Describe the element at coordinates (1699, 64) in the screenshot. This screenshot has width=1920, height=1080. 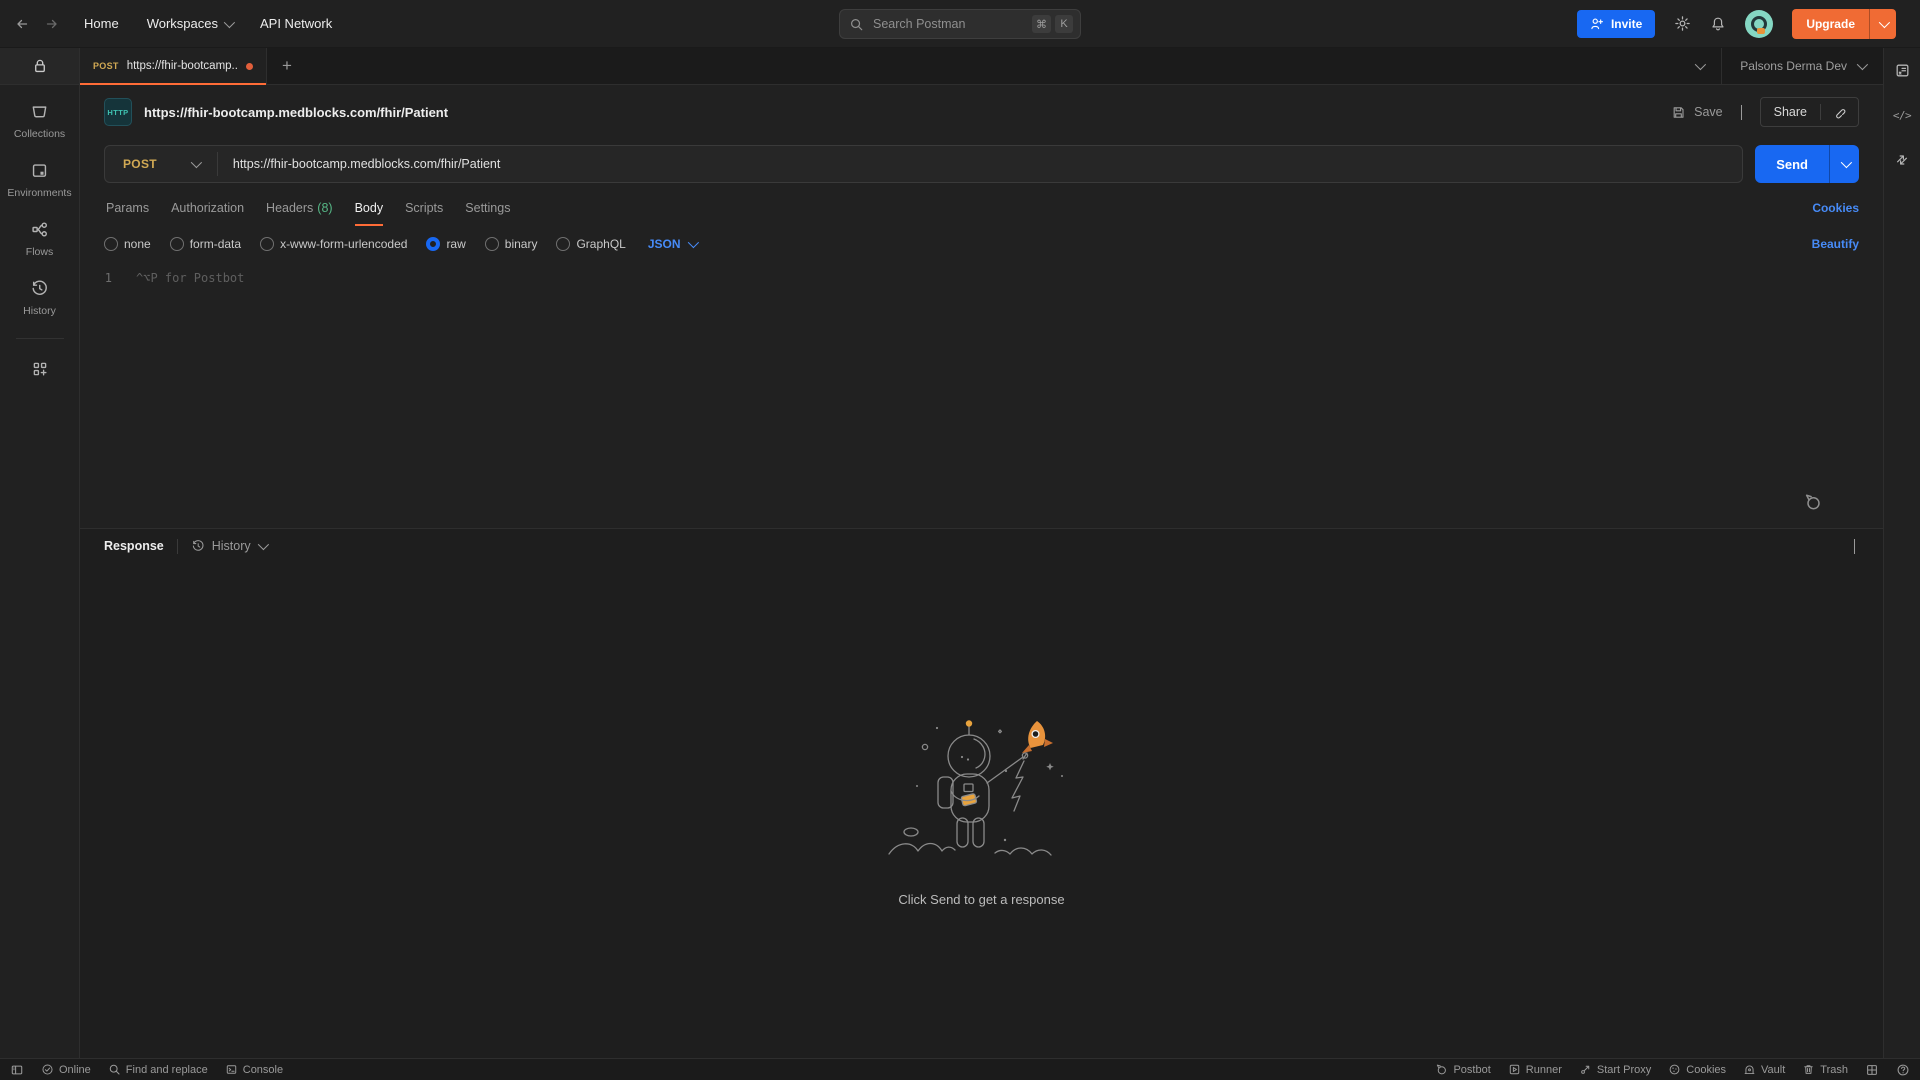
I see `tab-options-button` at that location.